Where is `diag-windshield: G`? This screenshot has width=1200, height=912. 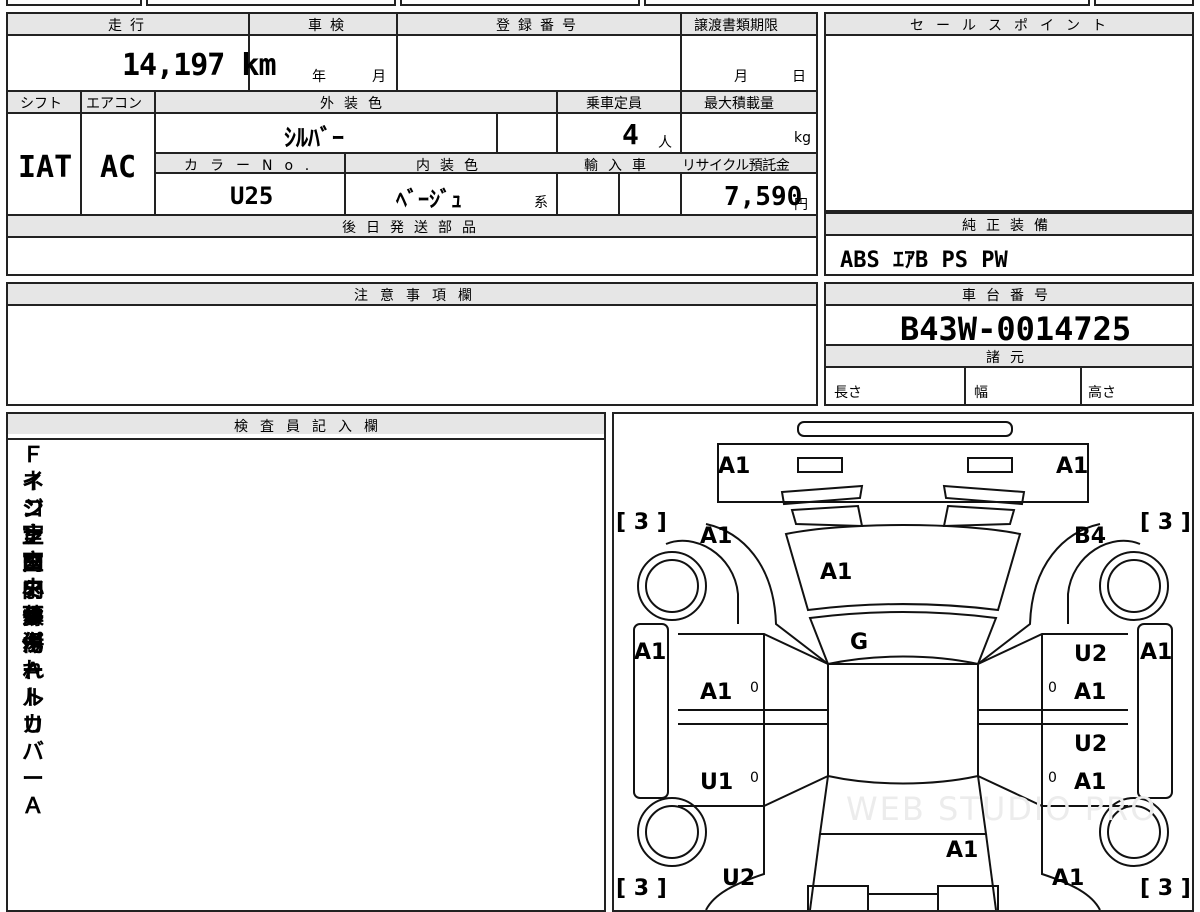
diag-windshield: G is located at coordinates (859, 642).